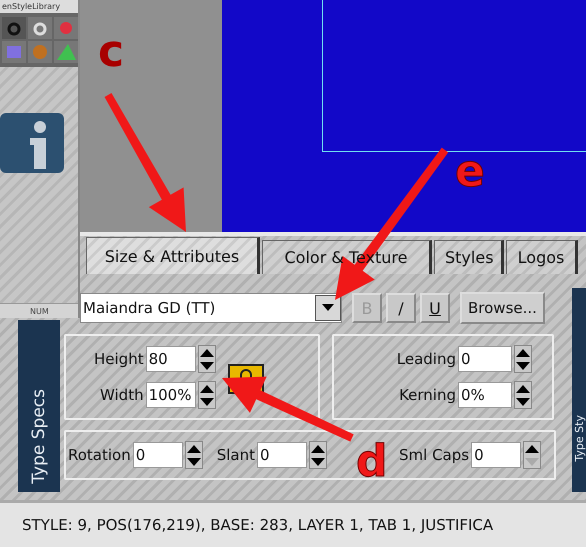 The width and height of the screenshot is (586, 547). What do you see at coordinates (434, 455) in the screenshot?
I see `field-label: Sml Caps` at bounding box center [434, 455].